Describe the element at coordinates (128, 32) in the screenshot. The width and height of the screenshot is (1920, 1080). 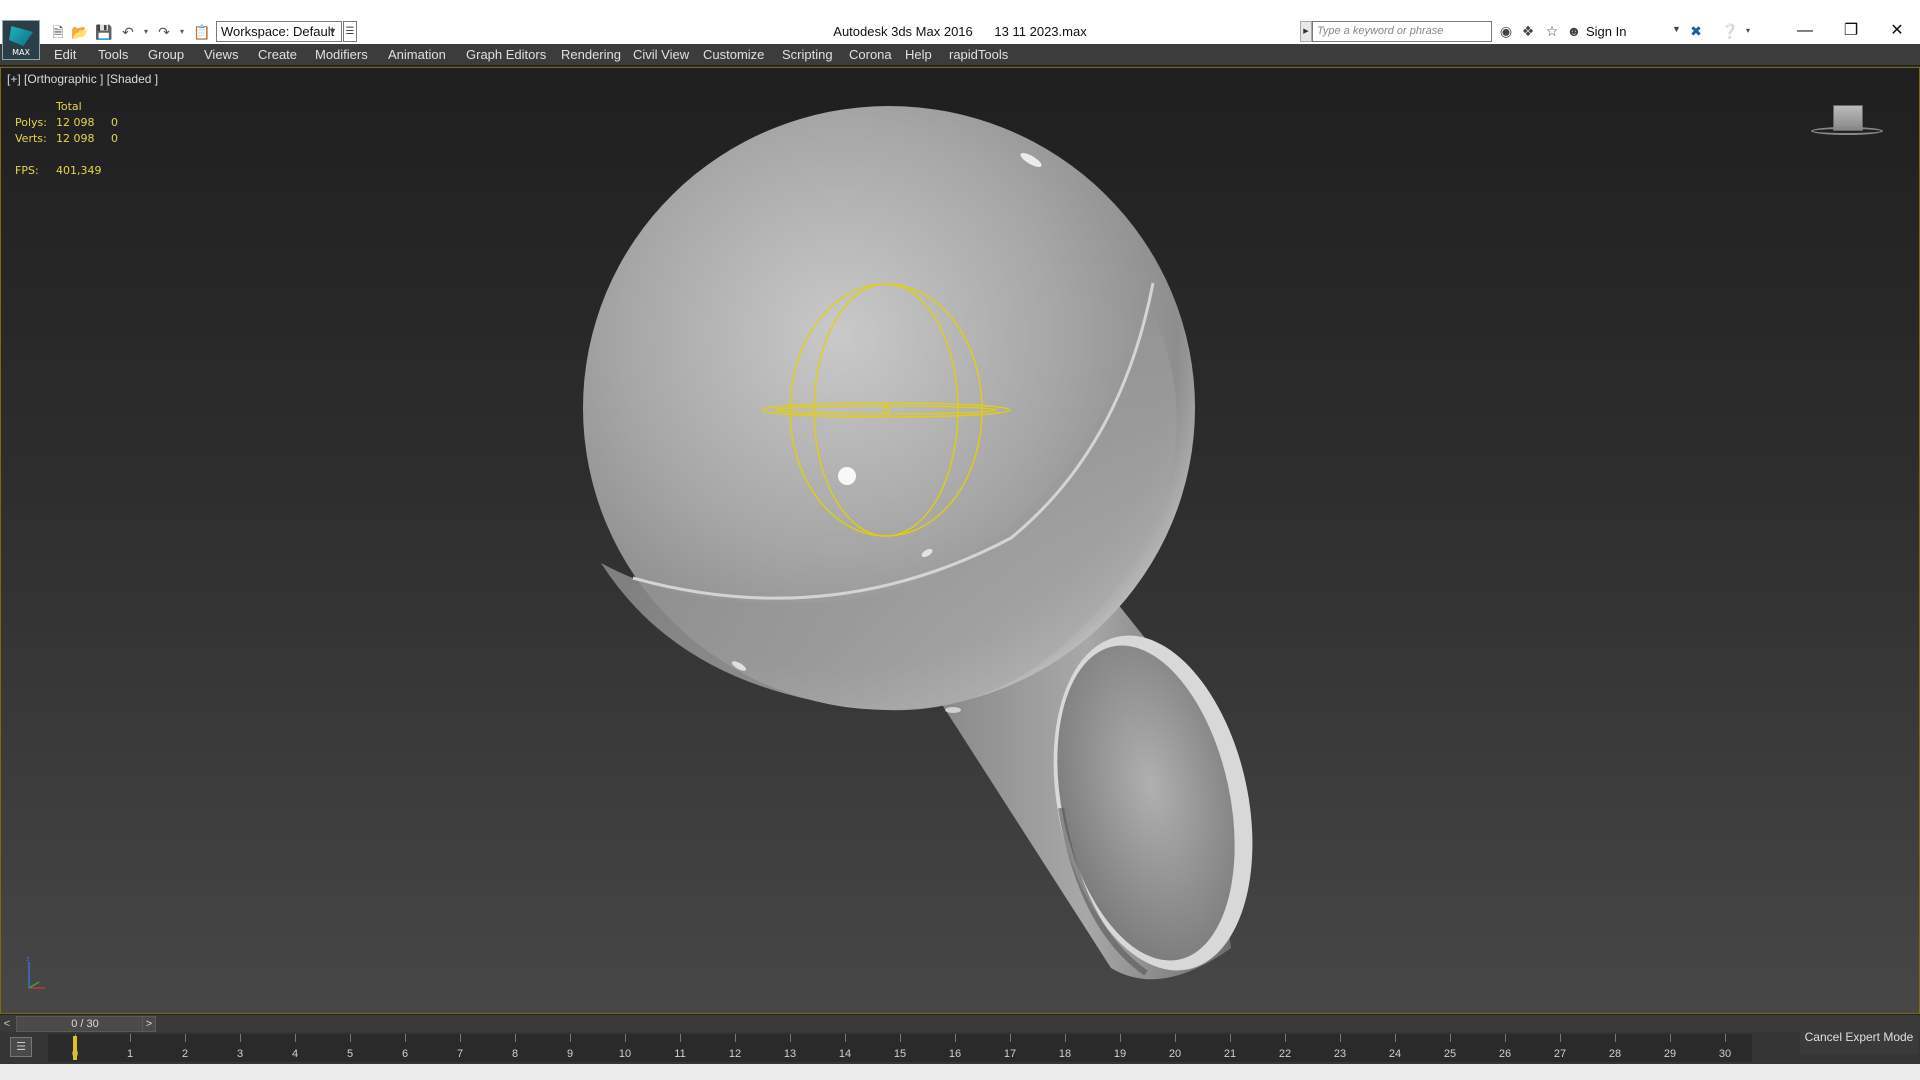
I see `undo-icon: ↶` at that location.